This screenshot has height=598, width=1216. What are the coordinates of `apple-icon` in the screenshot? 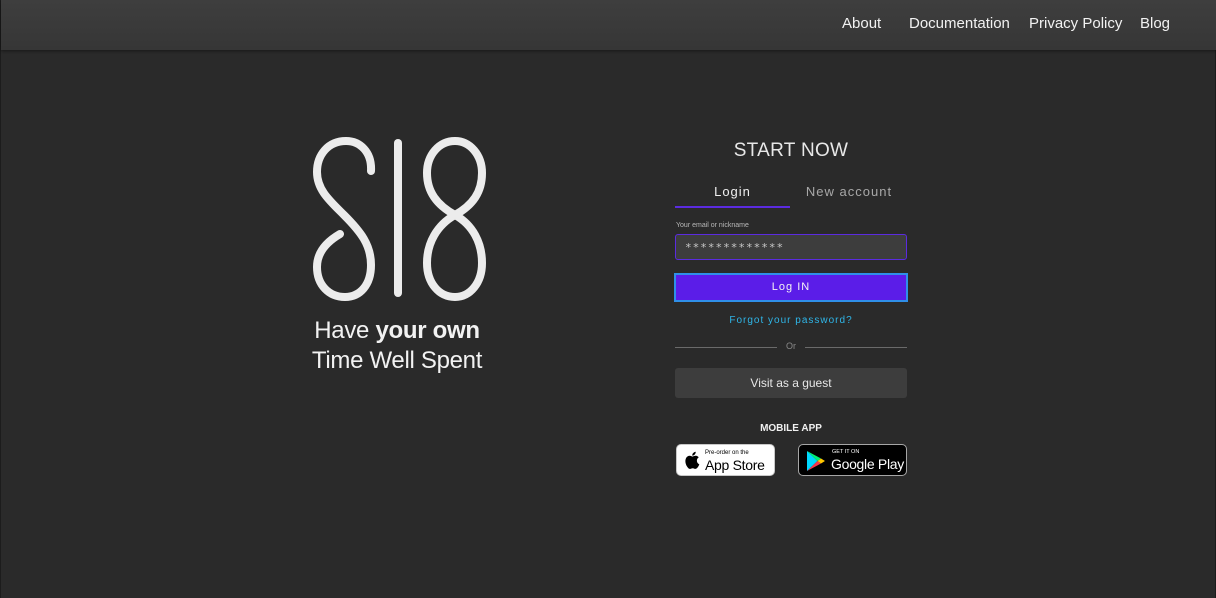 It's located at (692, 460).